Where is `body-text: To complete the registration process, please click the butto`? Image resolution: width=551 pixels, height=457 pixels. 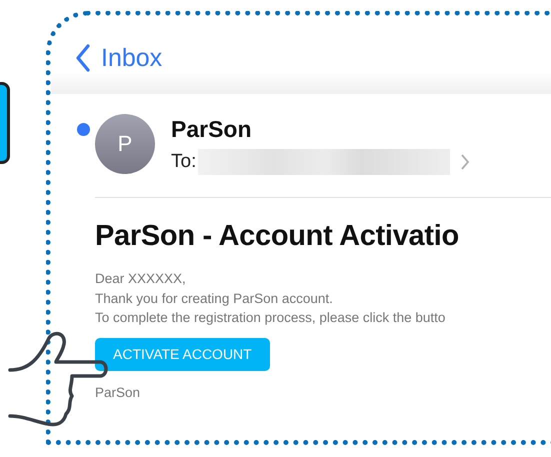 body-text: To complete the registration process, please click the butto is located at coordinates (270, 318).